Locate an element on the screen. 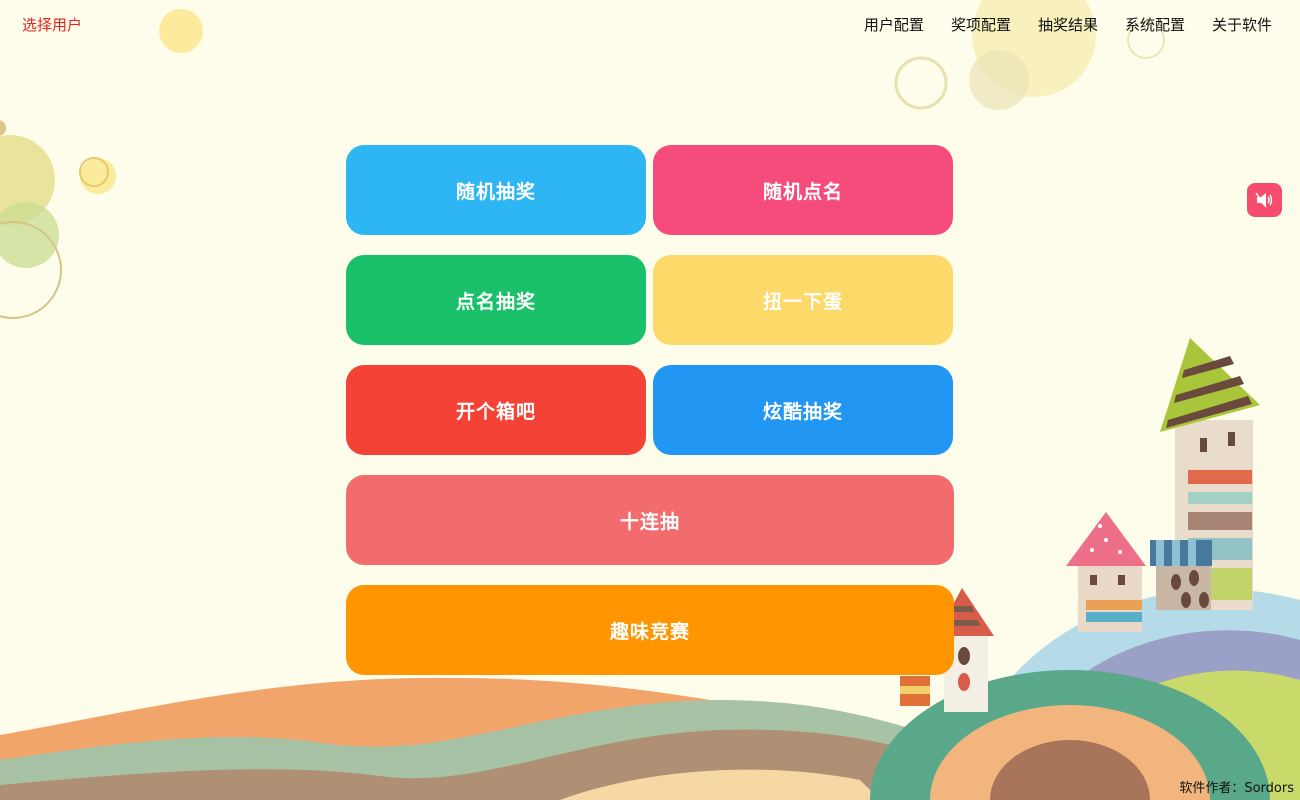 Image resolution: width=1300 pixels, height=800 pixels. select-user-link: 选择用户 is located at coordinates (52, 24).